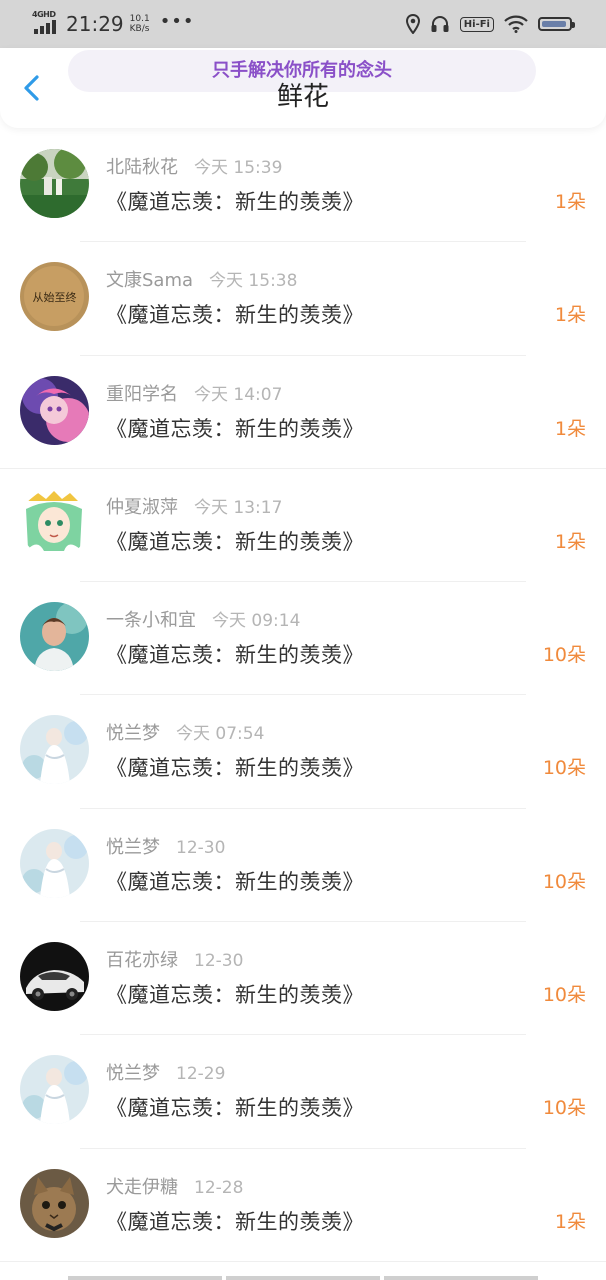  I want to click on user-name: 百花亦绿, so click(142, 960).